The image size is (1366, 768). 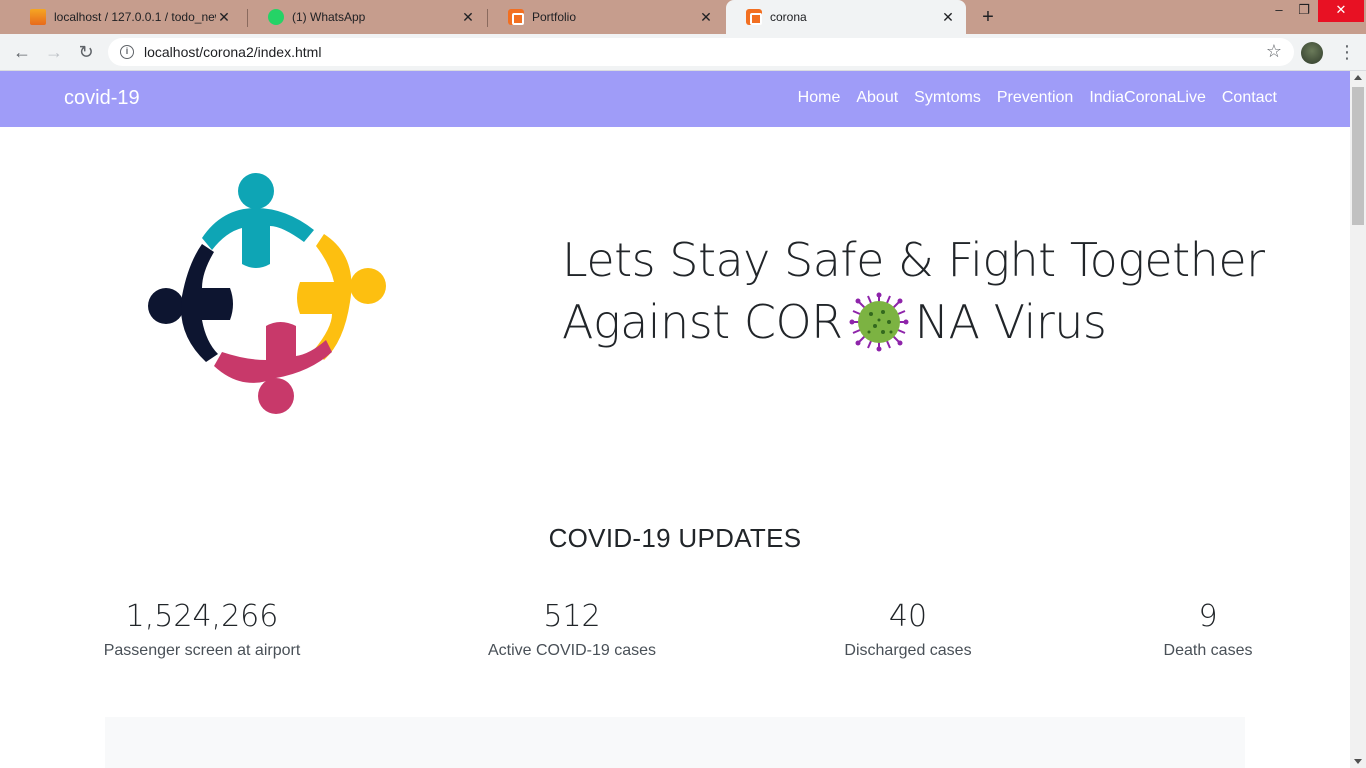 I want to click on nav-link-symtoms: Symtoms, so click(x=947, y=98).